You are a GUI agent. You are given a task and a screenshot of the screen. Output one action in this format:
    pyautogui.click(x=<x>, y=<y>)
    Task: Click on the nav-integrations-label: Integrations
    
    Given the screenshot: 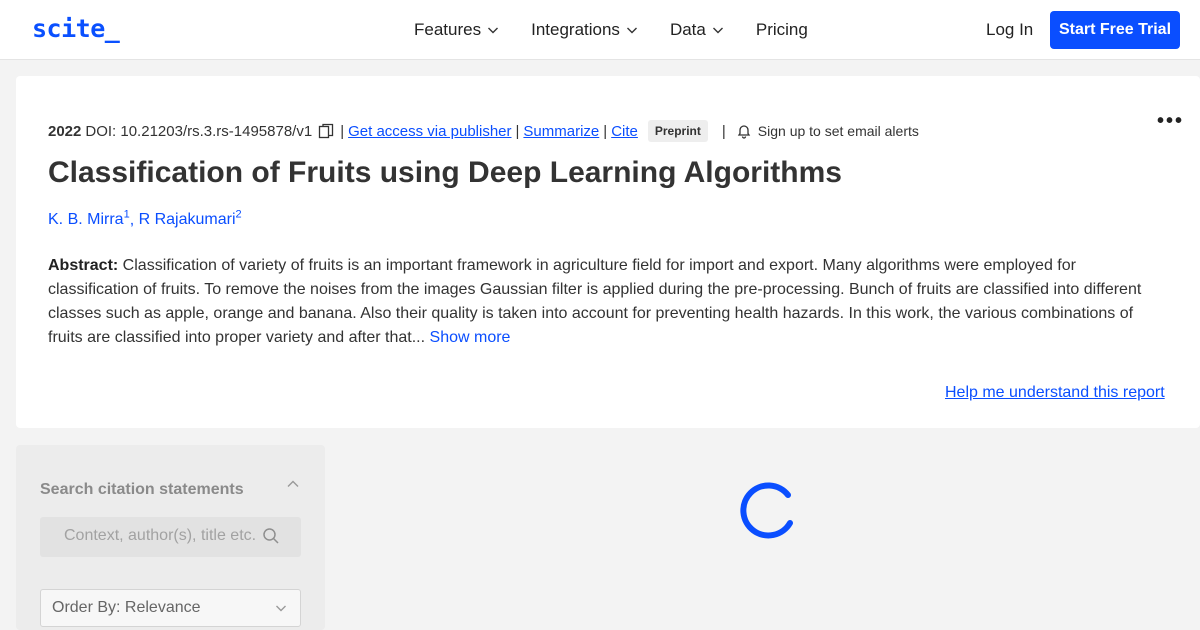 What is the action you would take?
    pyautogui.click(x=575, y=29)
    